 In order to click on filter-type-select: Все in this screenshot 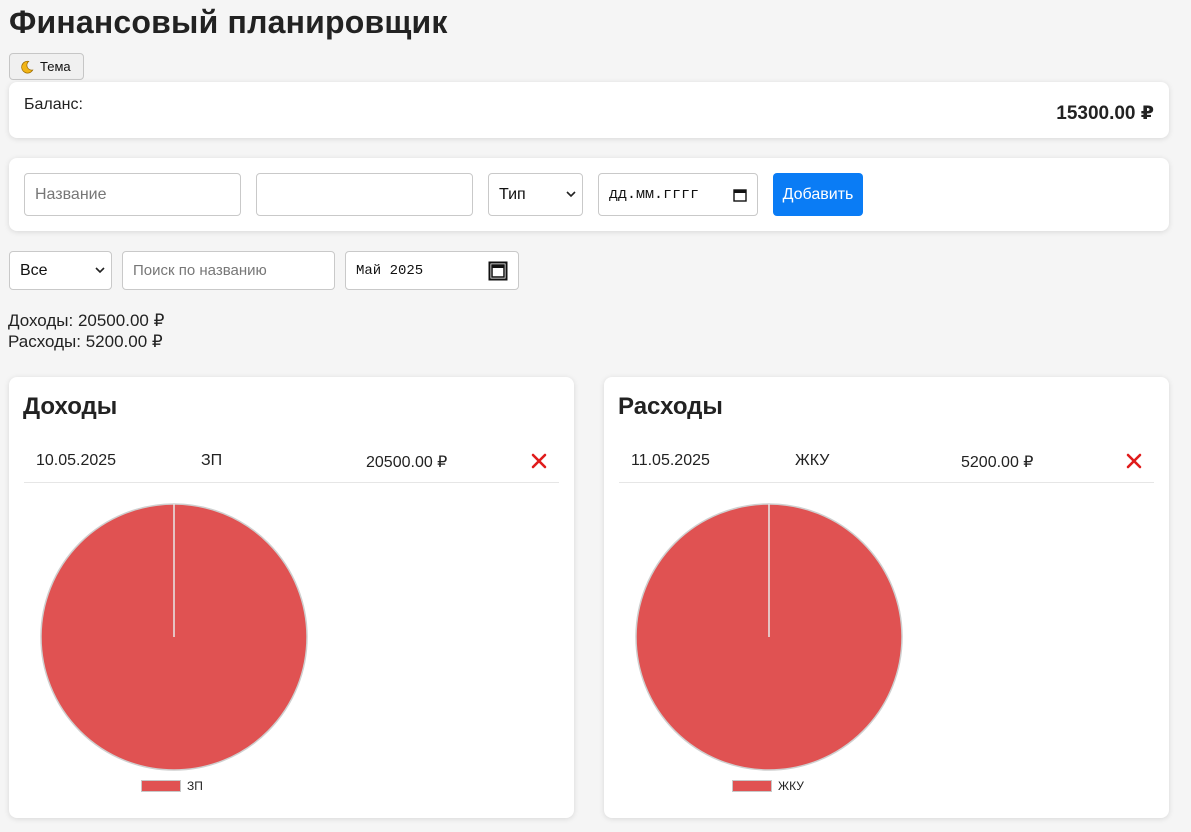, I will do `click(60, 270)`.